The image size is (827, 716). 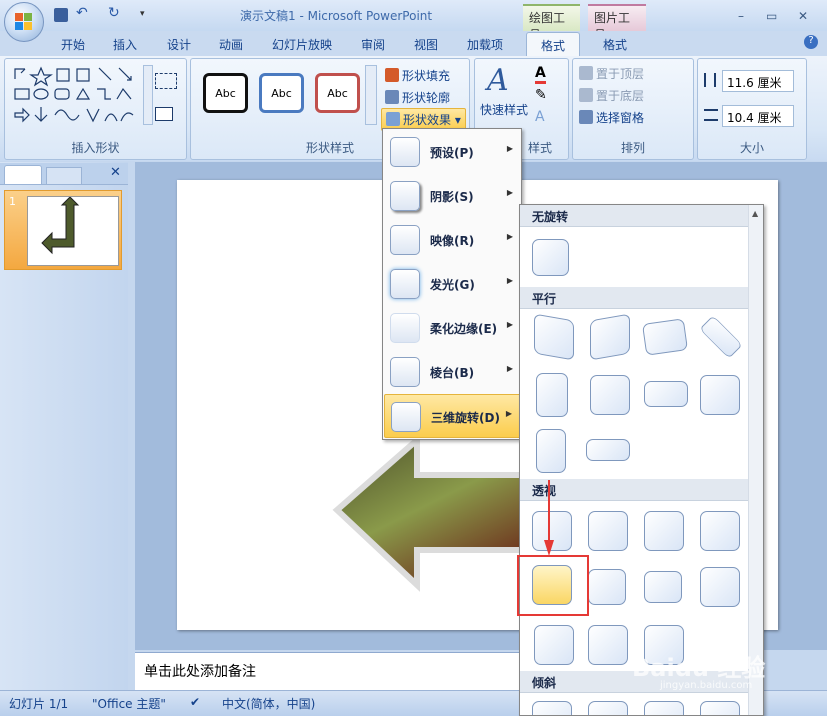 I want to click on tab-home: 开始, so click(x=73, y=44).